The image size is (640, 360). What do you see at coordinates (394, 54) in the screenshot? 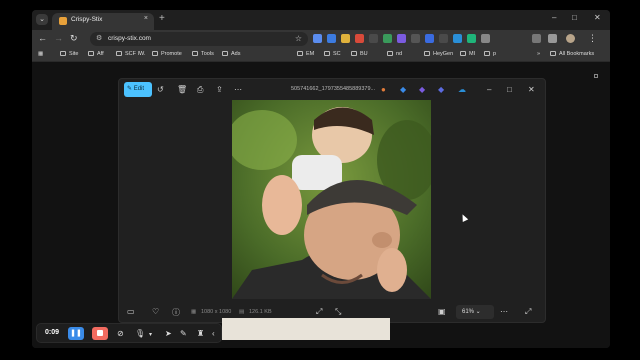
I see `bookmark-link: nd` at bounding box center [394, 54].